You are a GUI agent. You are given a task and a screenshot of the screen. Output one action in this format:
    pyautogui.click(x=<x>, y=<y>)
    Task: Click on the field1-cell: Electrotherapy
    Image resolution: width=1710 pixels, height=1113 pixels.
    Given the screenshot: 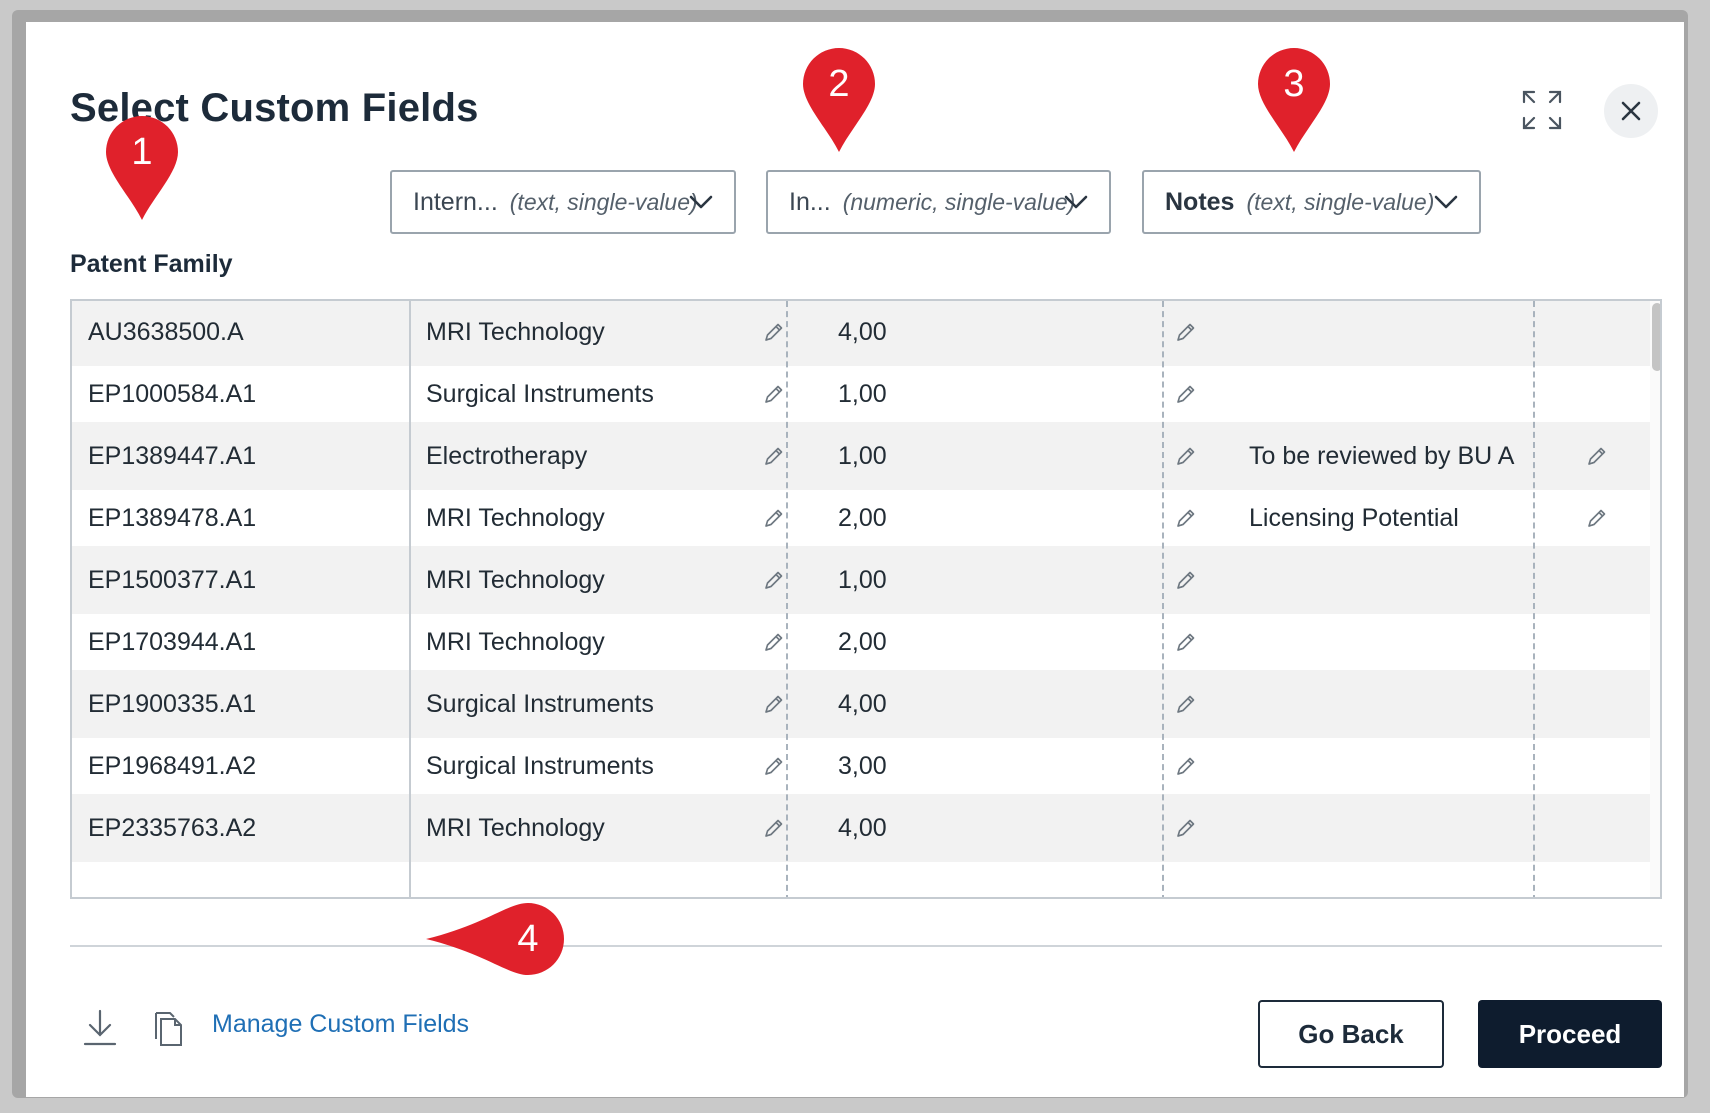 What is the action you would take?
    pyautogui.click(x=507, y=455)
    